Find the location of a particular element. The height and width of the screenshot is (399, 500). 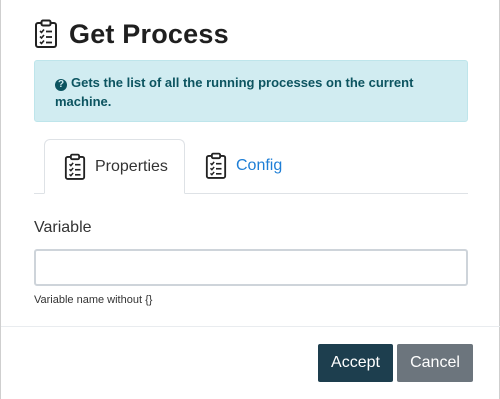

tab-label: Config is located at coordinates (259, 165).